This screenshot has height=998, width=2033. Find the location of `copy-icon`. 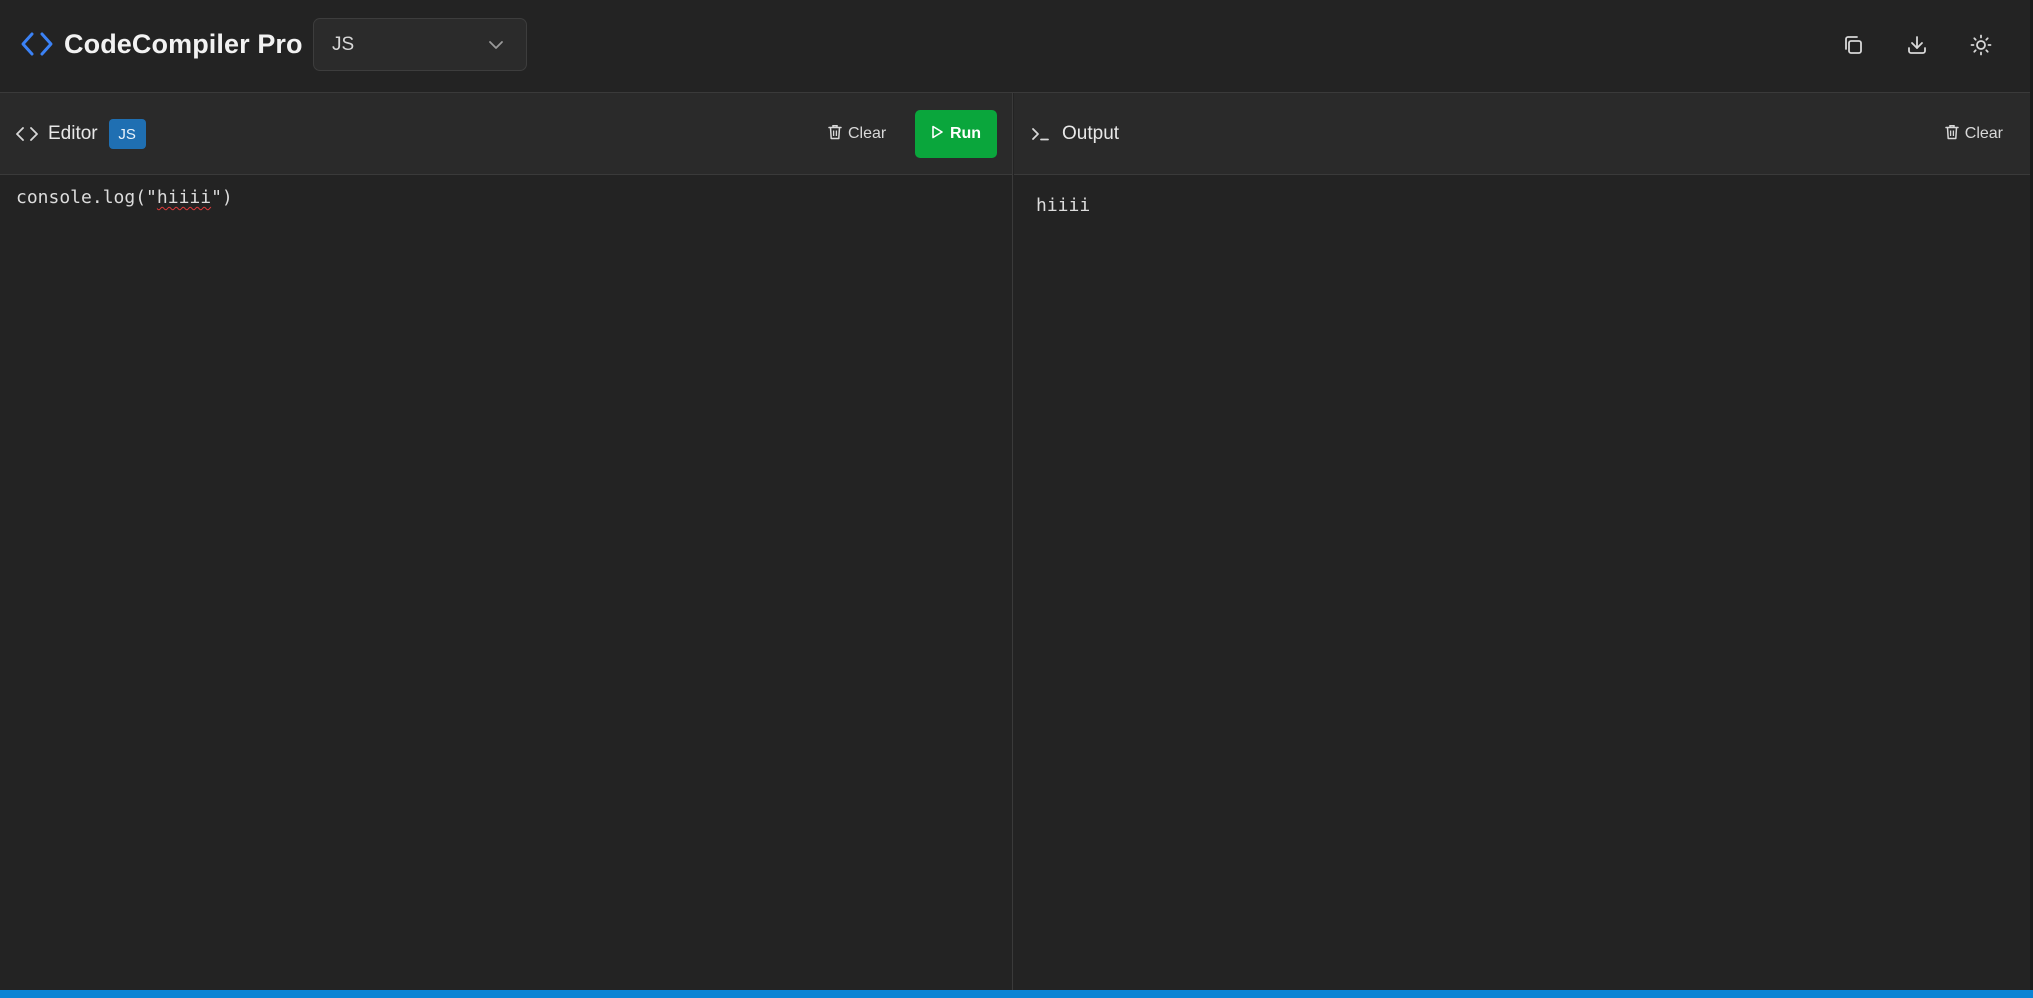

copy-icon is located at coordinates (1853, 45).